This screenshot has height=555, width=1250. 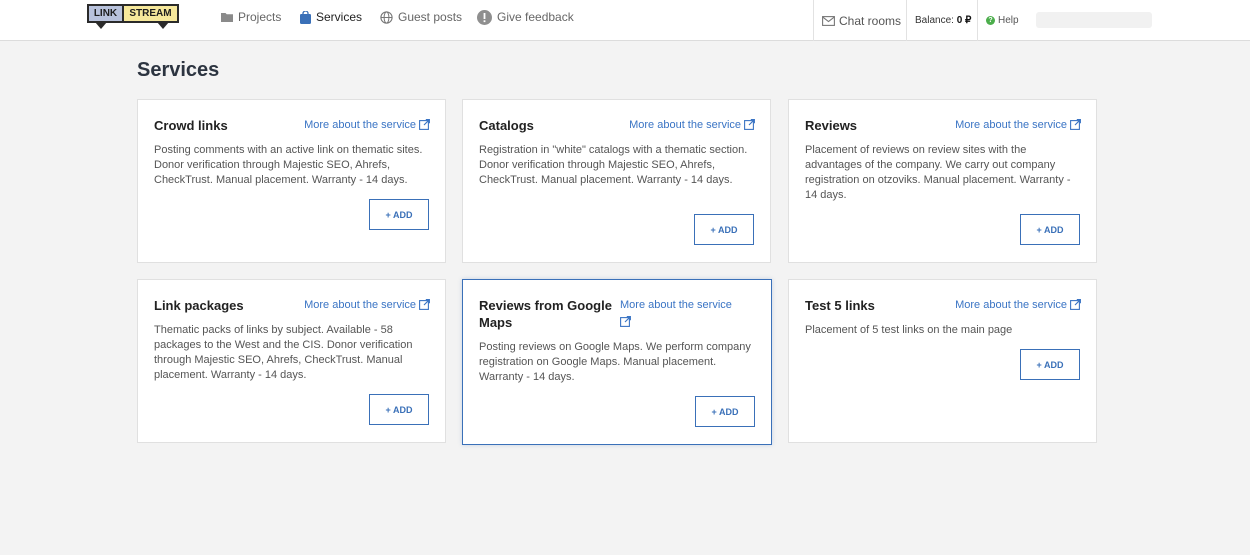 What do you see at coordinates (870, 20) in the screenshot?
I see `chat-rooms-label: Chat rooms` at bounding box center [870, 20].